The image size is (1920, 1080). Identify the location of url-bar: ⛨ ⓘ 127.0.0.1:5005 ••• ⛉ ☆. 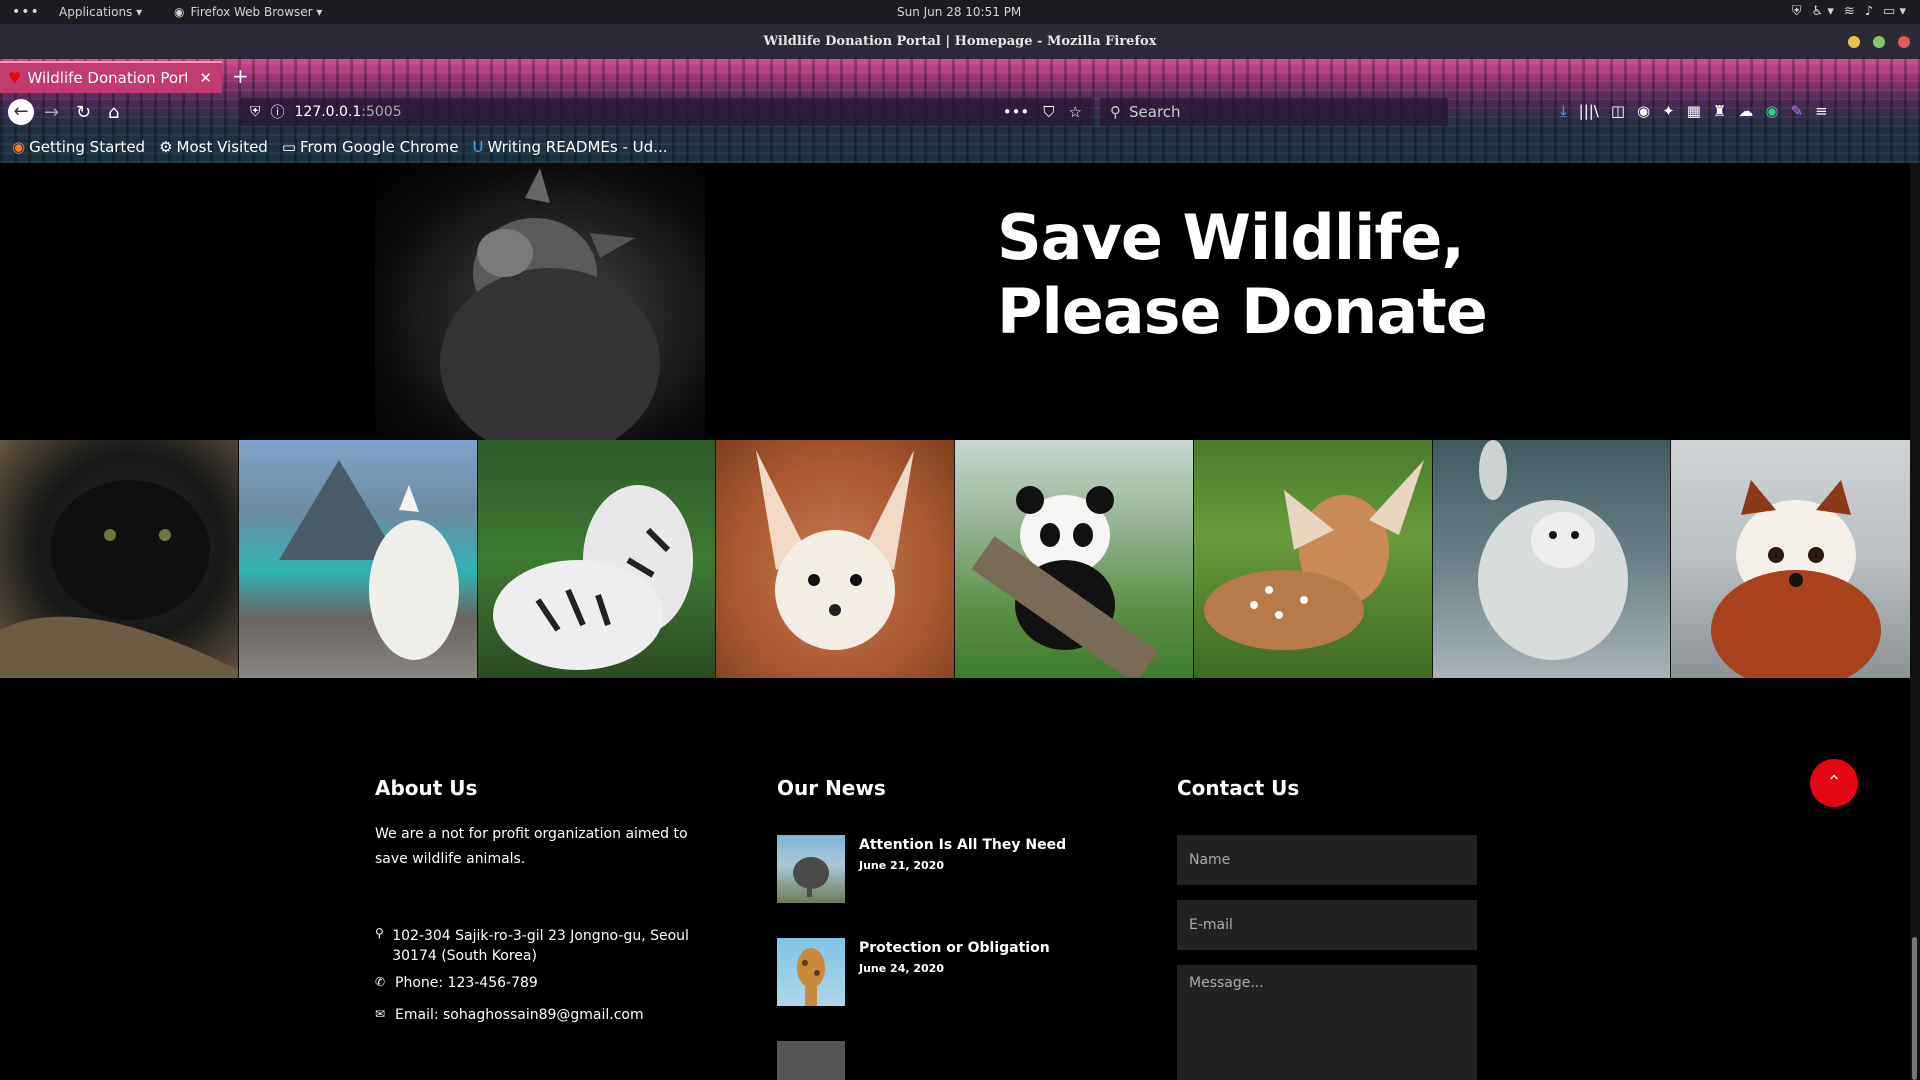
(666, 112).